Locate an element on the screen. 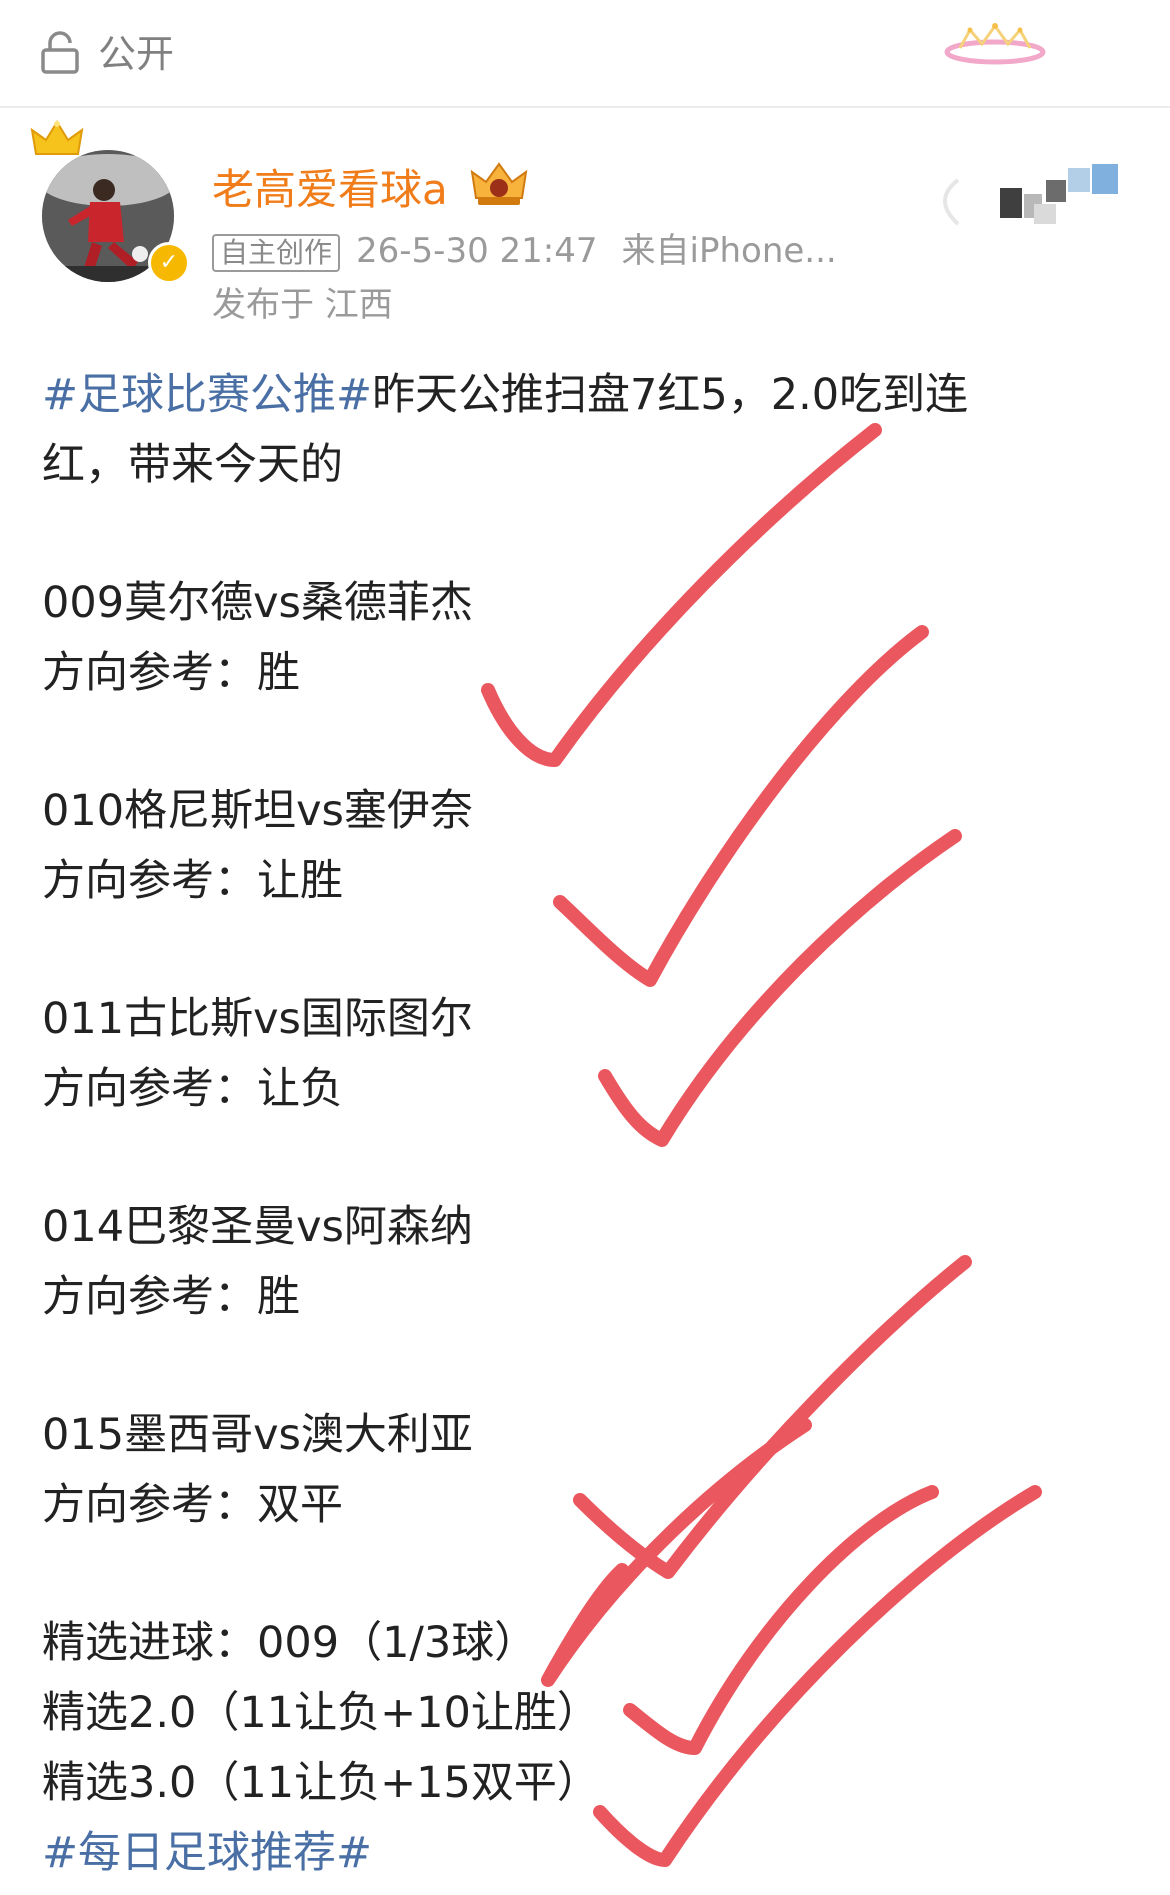 The height and width of the screenshot is (1895, 1170). post-time: 26-5-30 21:47 is located at coordinates (477, 251).